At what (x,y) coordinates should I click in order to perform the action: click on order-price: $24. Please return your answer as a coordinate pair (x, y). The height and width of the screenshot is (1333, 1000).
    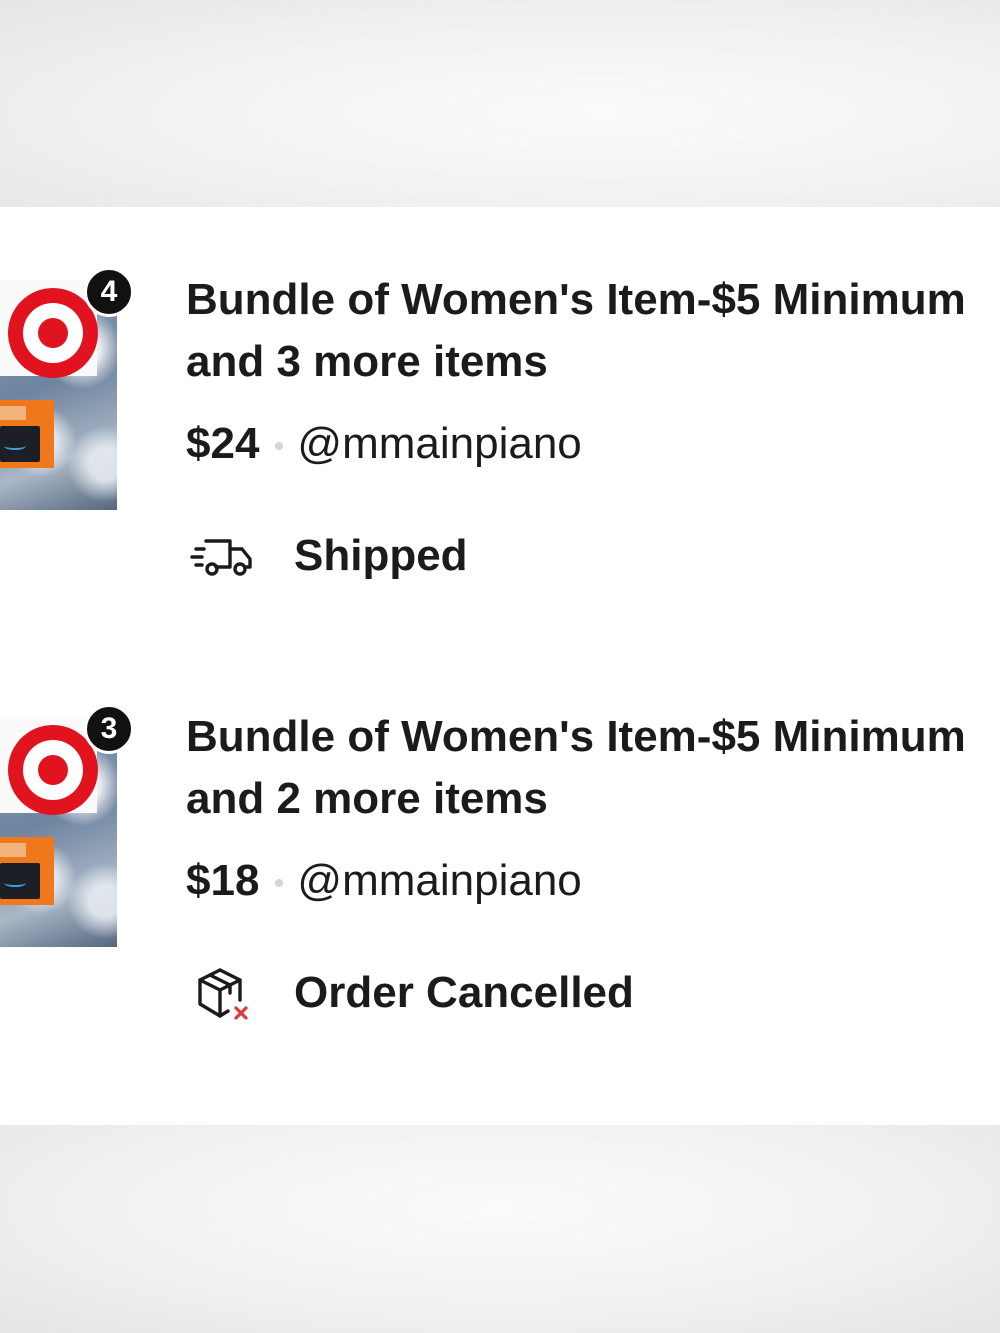
    Looking at the image, I should click on (223, 443).